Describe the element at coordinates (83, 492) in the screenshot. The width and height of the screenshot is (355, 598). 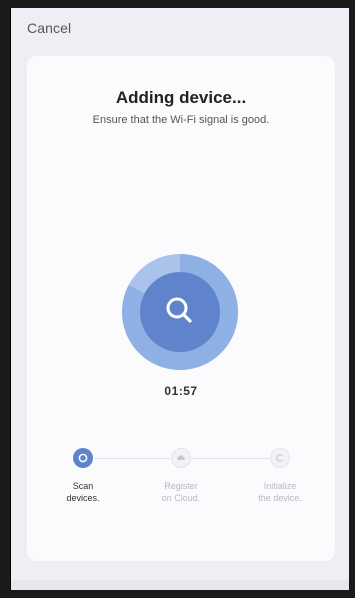
I see `step-scan-label: Scan devices.` at that location.